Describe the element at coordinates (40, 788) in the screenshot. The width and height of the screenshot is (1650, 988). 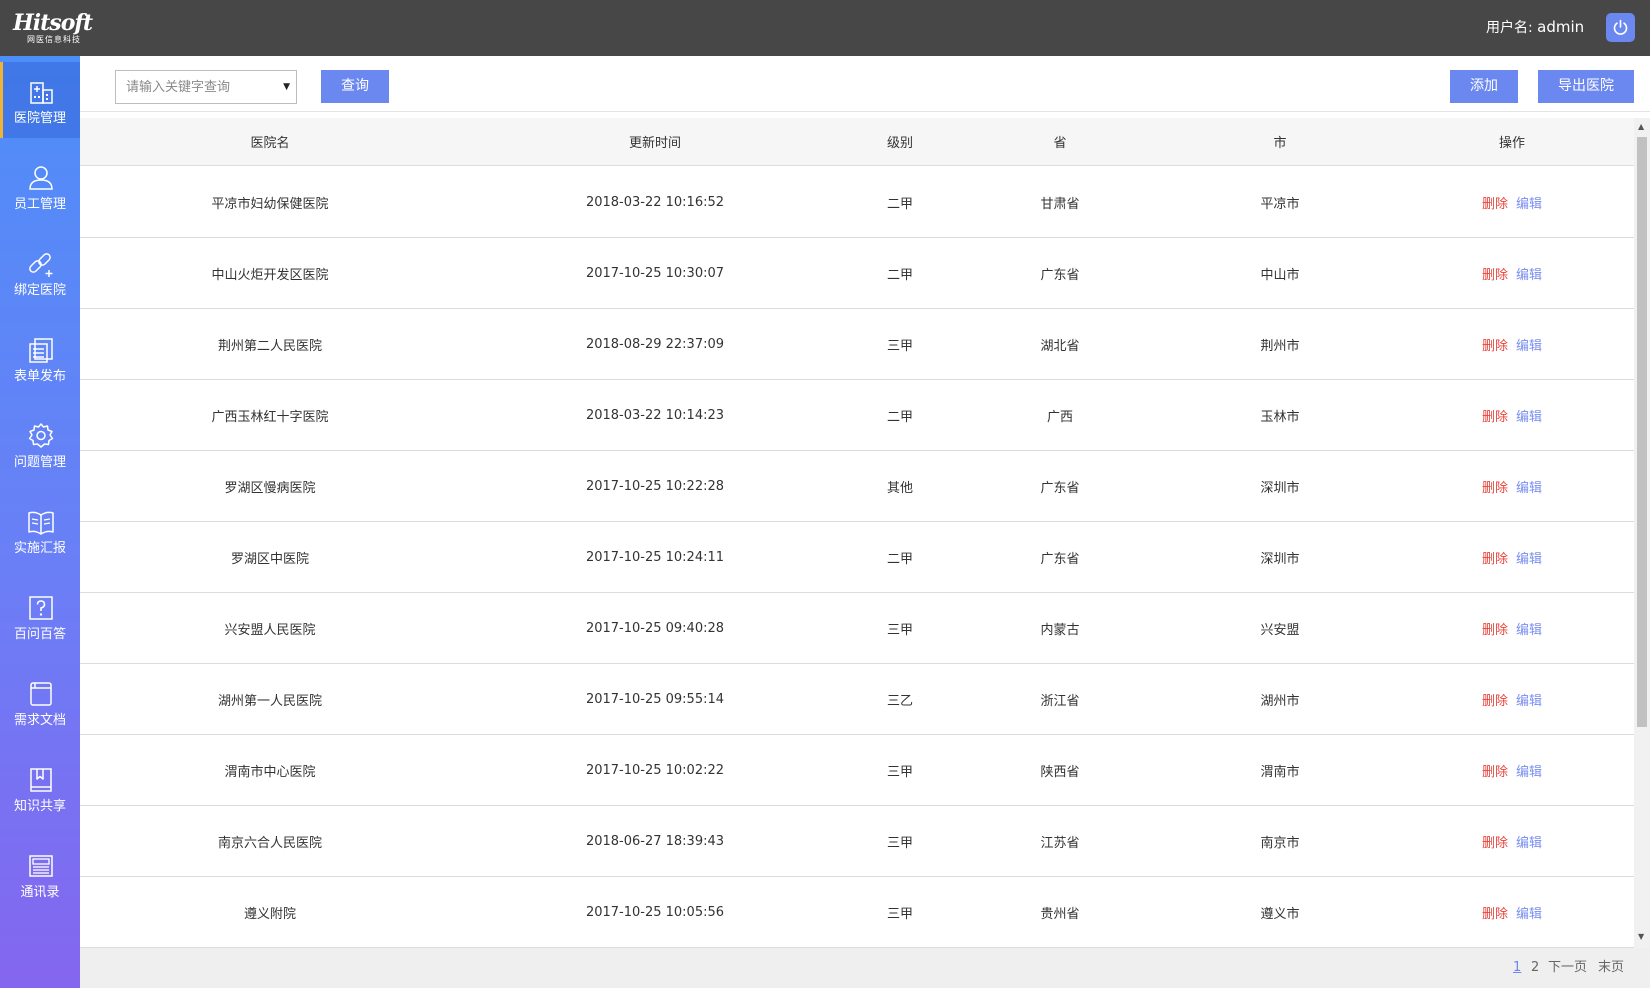
I see `sidebar-item-knowledge-share: 知识共享` at that location.